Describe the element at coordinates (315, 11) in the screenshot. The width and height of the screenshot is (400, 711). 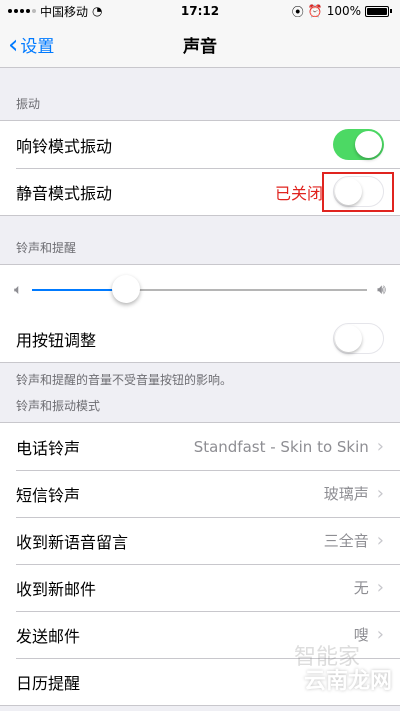
I see `alarm-icon: ⏰` at that location.